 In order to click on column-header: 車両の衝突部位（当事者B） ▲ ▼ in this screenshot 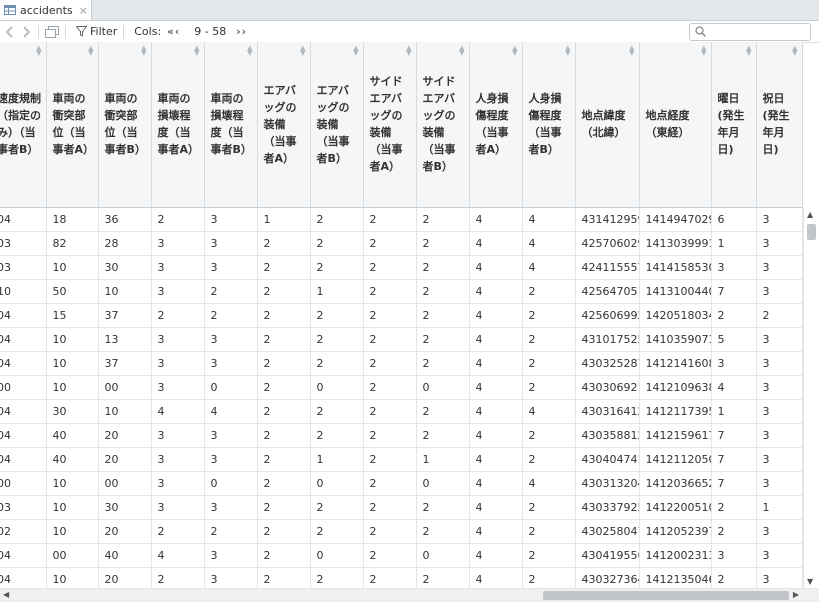, I will do `click(125, 125)`.